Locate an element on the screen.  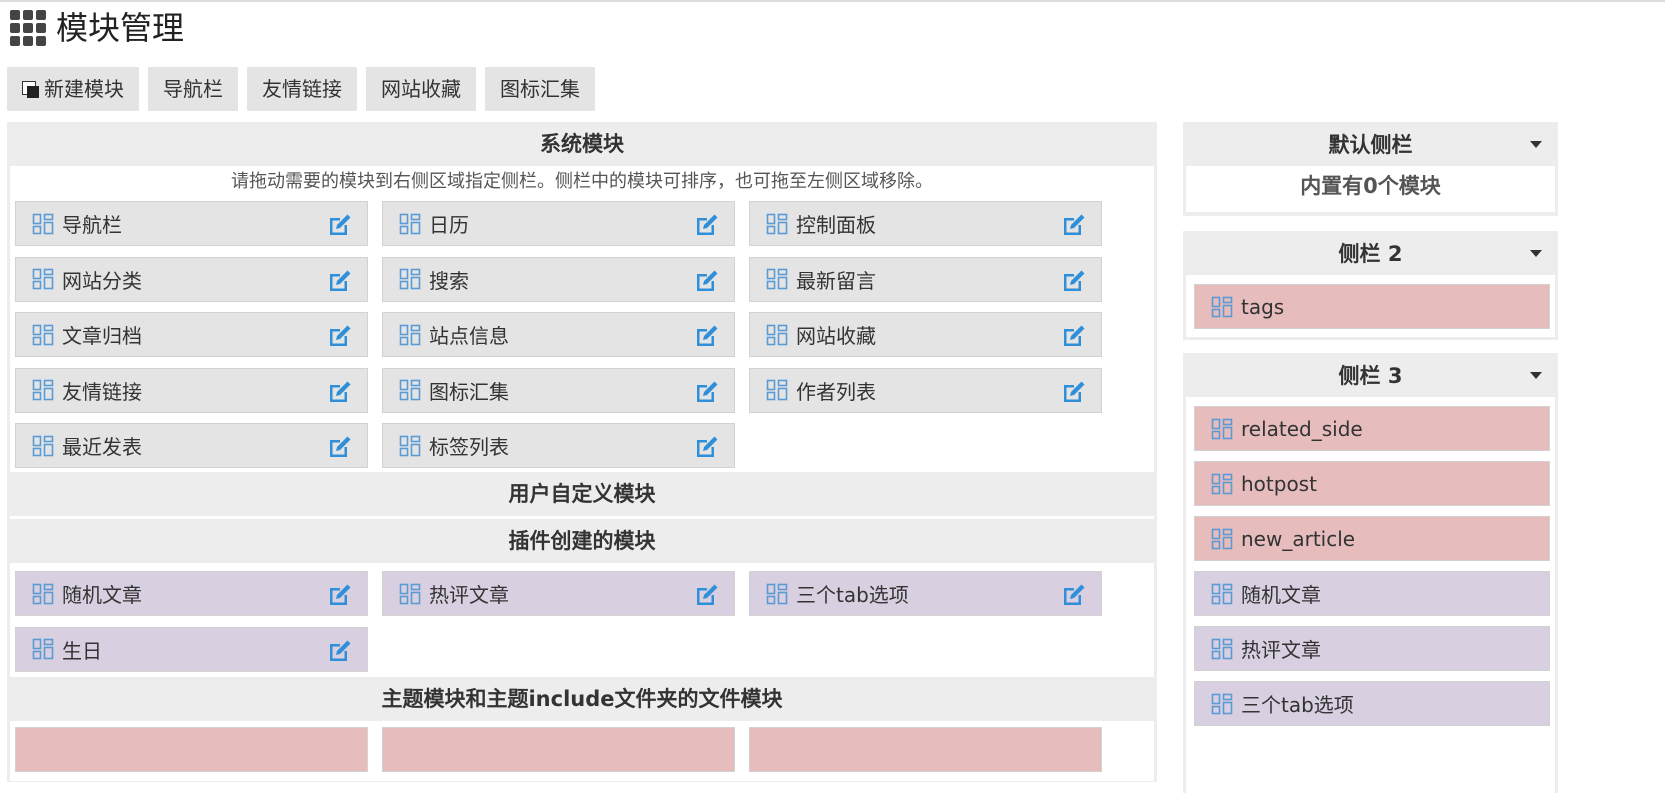
theme-modules-heading: 主题模块和主题include文件夹的文件模块 is located at coordinates (582, 699).